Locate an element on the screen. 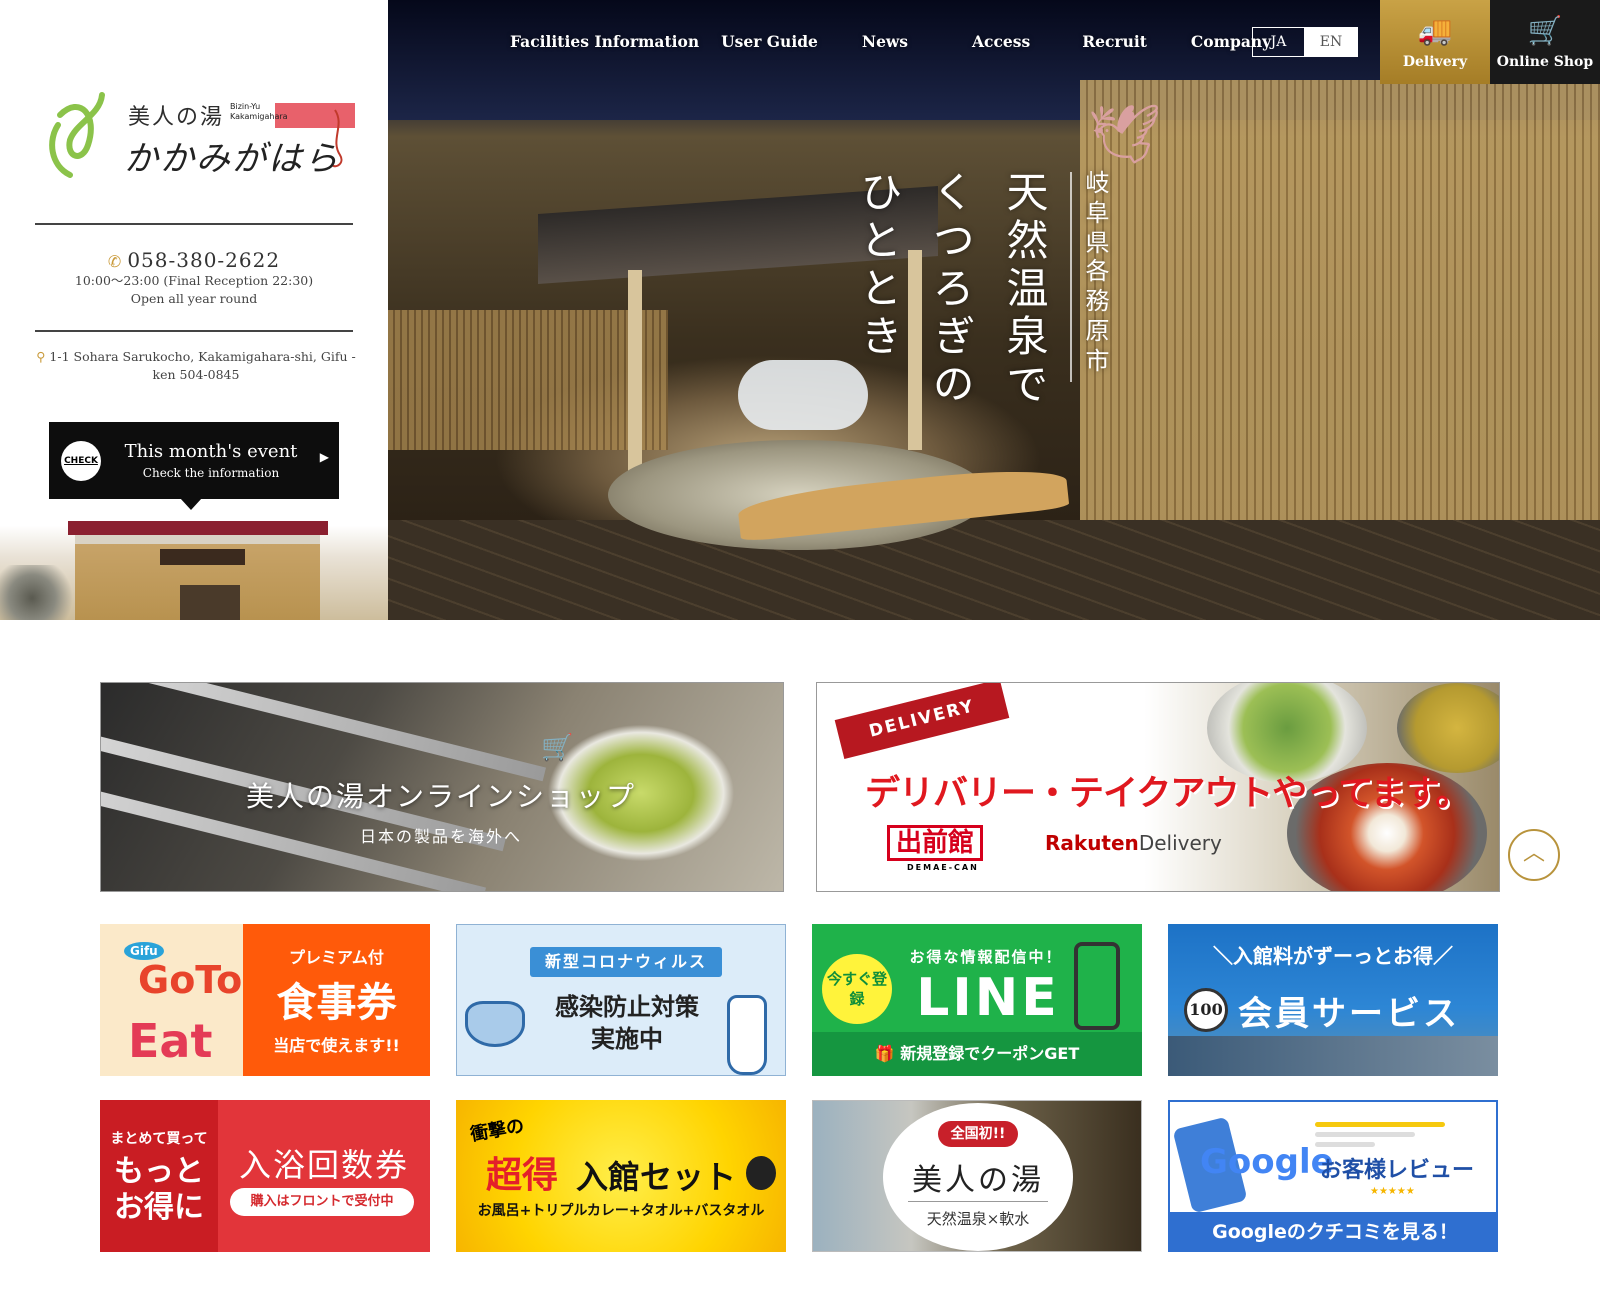 Image resolution: width=1600 pixels, height=1314 pixels. line-register-banner: 今すぐ登録 お得な情報配信中！ LINE 🎁 新規登録でクーポンGET is located at coordinates (977, 1000).